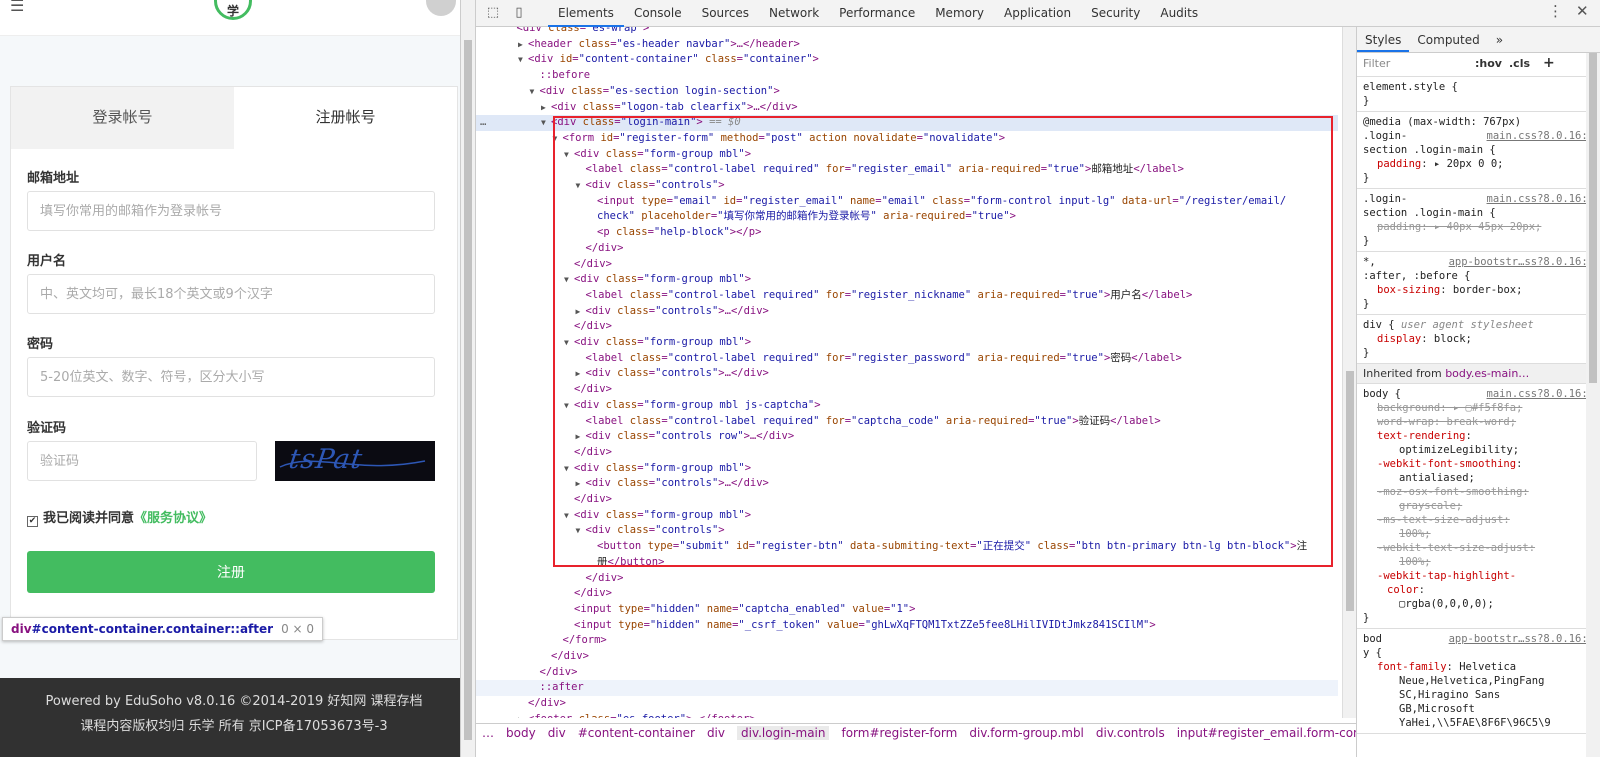 This screenshot has height=757, width=1600. What do you see at coordinates (907, 563) in the screenshot?
I see `dom-node-line: 册</button>` at bounding box center [907, 563].